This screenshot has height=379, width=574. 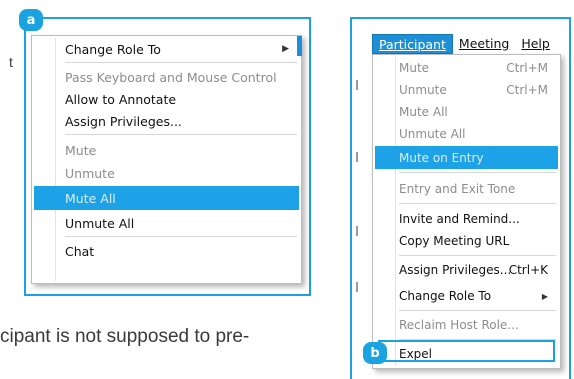 I want to click on menu-item-copy-meeting-url: Copy Meeting URL, so click(x=466, y=241).